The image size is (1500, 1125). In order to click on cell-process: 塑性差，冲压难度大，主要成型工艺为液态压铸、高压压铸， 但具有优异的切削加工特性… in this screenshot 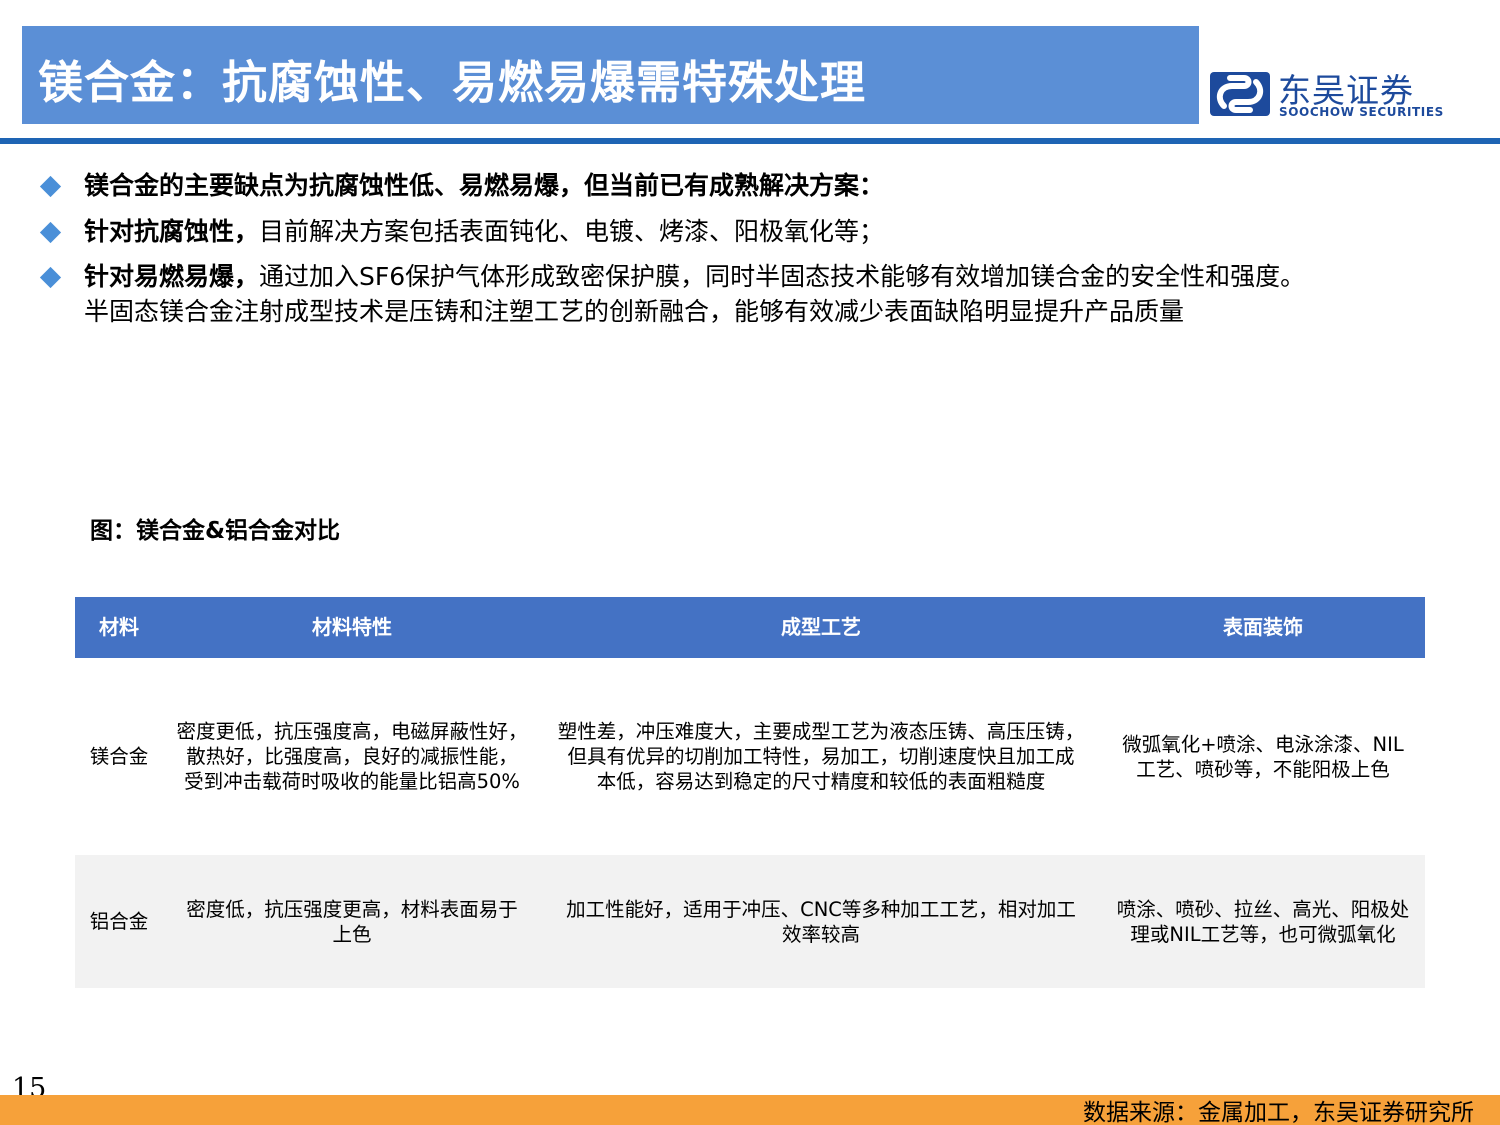, I will do `click(821, 756)`.